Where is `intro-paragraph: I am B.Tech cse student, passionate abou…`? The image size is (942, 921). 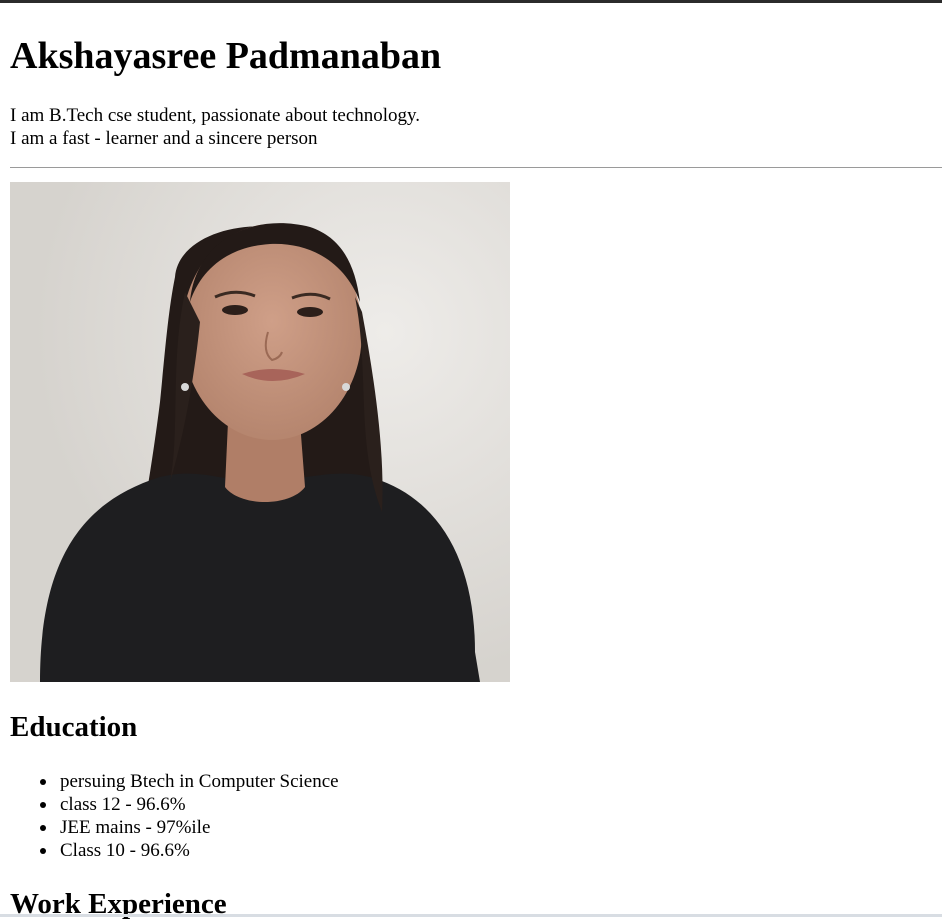 intro-paragraph: I am B.Tech cse student, passionate abou… is located at coordinates (215, 127).